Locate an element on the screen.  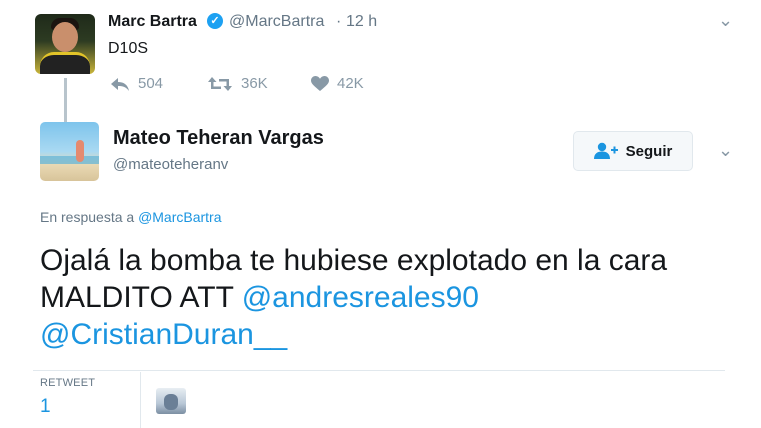
retweet-stat-count: 1 is located at coordinates (45, 407).